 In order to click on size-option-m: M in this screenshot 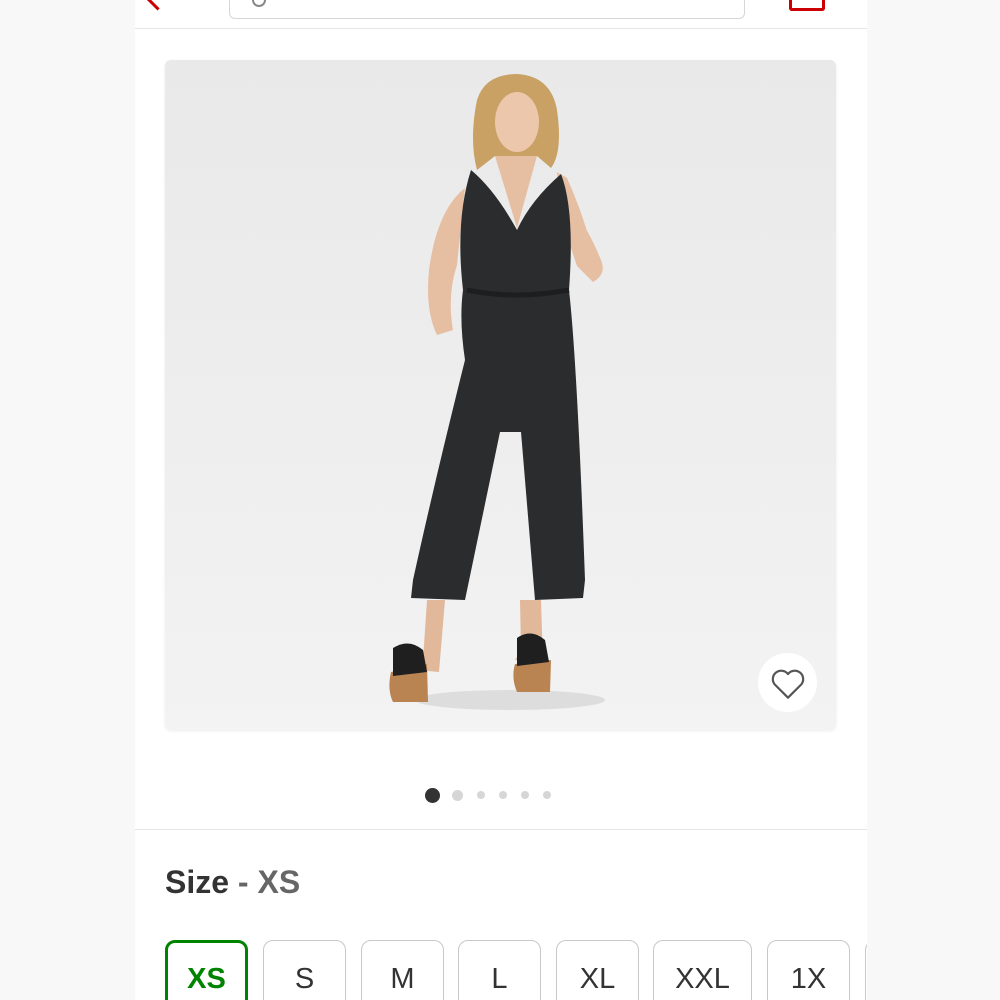, I will do `click(402, 970)`.